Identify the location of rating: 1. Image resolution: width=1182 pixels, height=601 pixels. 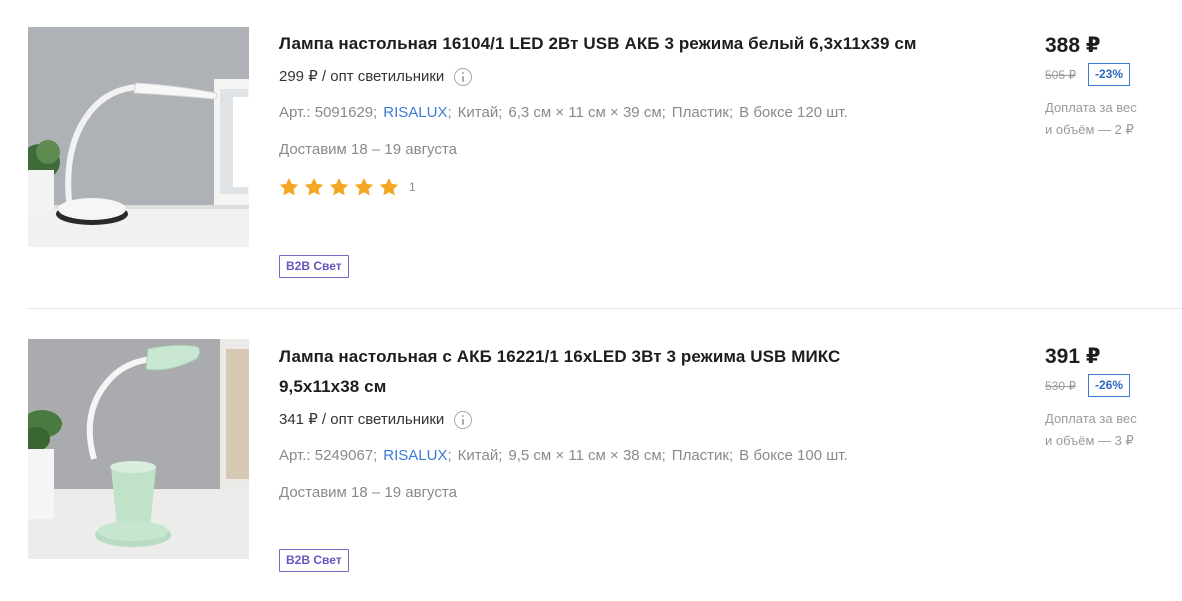
(629, 187).